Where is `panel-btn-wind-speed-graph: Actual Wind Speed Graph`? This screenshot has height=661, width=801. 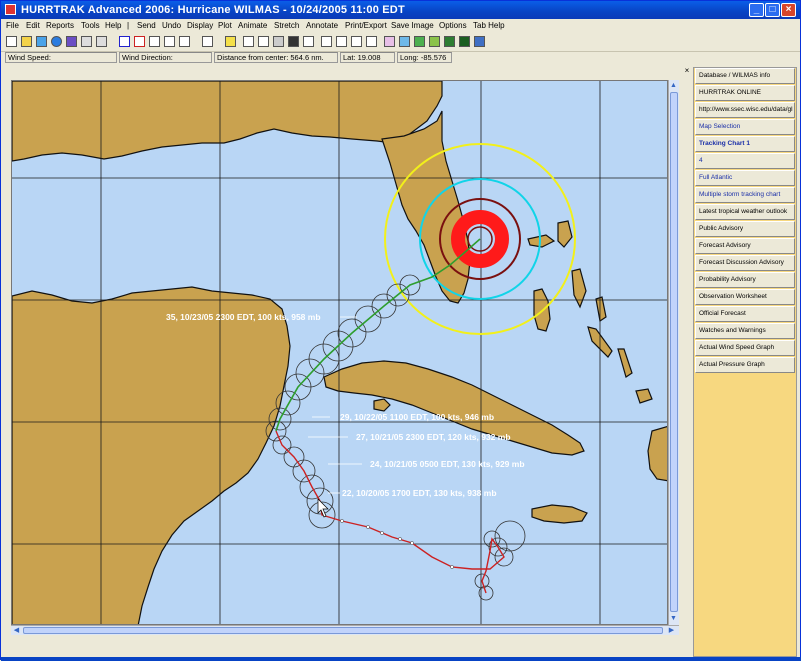
panel-btn-wind-speed-graph: Actual Wind Speed Graph is located at coordinates (745, 348).